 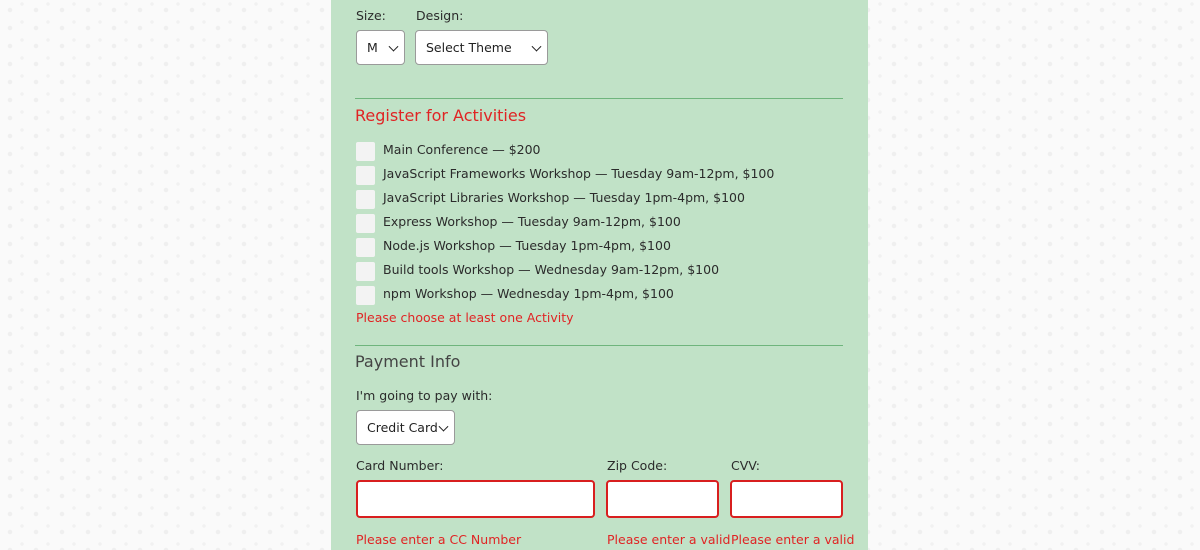 What do you see at coordinates (365, 151) in the screenshot?
I see `activity-checkbox-main-conference` at bounding box center [365, 151].